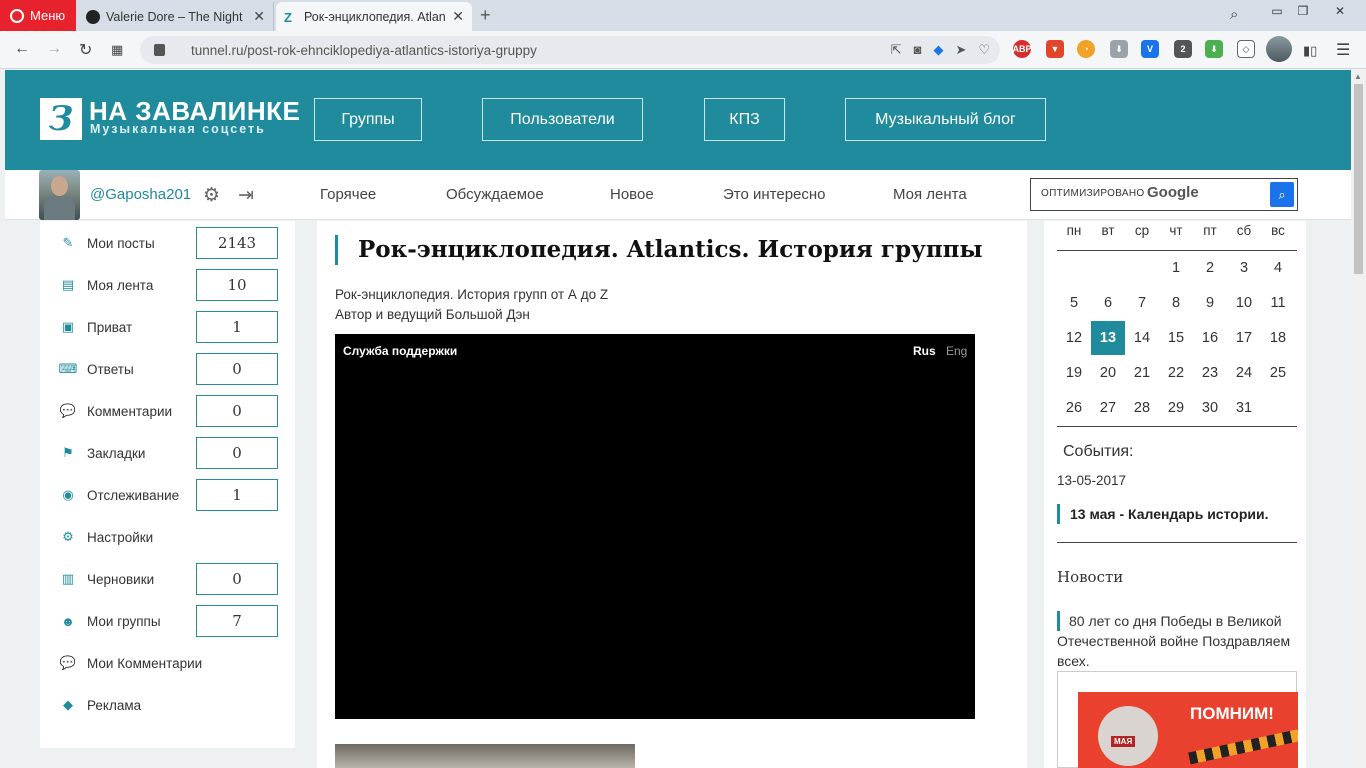 The image size is (1366, 768). Describe the element at coordinates (1074, 373) in the screenshot. I see `calendar-day: 19` at that location.